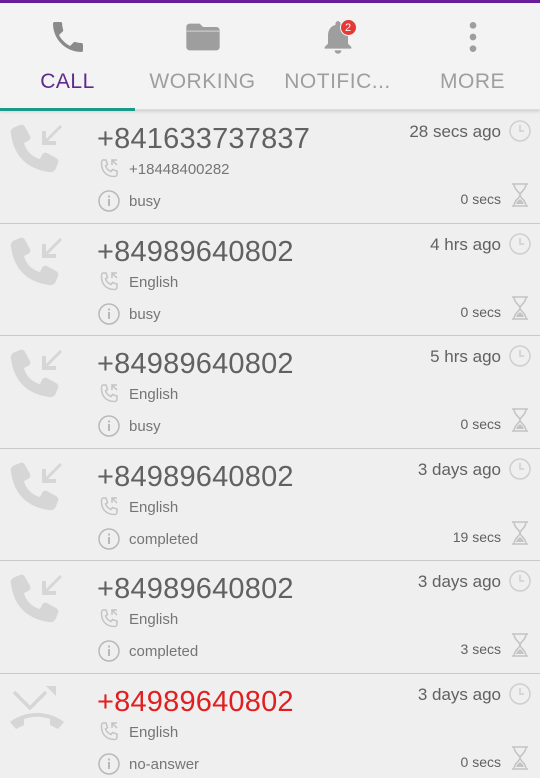 The image size is (540, 778). Describe the element at coordinates (455, 131) in the screenshot. I see `call-time: 28 secs ago` at that location.